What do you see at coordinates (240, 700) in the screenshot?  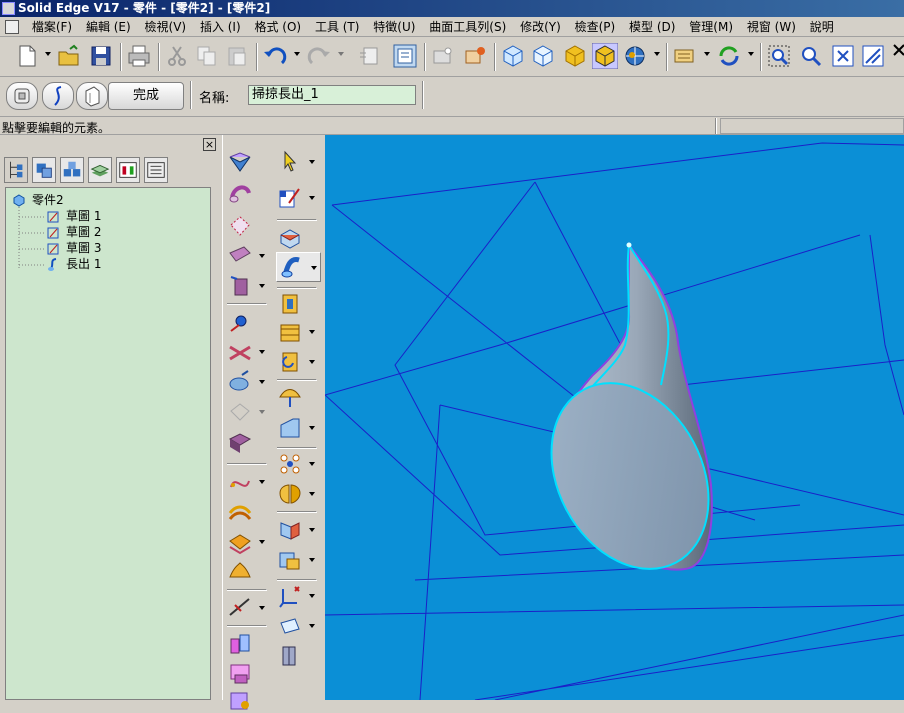 I see `replace-face-icon` at bounding box center [240, 700].